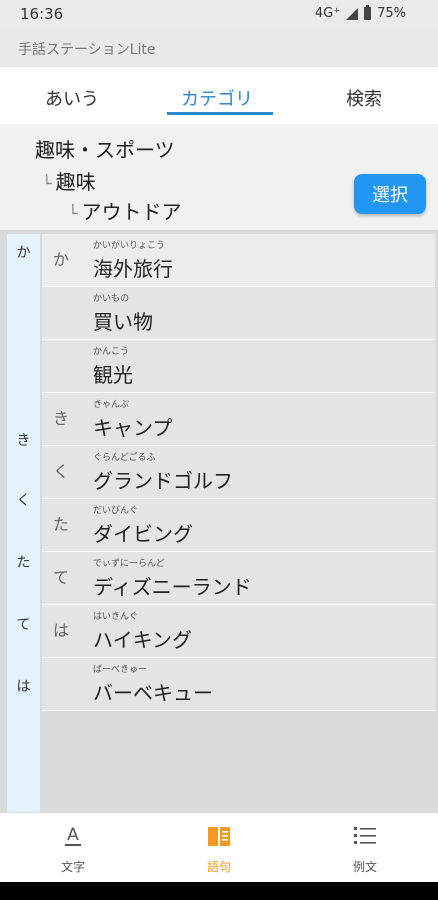  What do you see at coordinates (365, 835) in the screenshot?
I see `list-icon` at bounding box center [365, 835].